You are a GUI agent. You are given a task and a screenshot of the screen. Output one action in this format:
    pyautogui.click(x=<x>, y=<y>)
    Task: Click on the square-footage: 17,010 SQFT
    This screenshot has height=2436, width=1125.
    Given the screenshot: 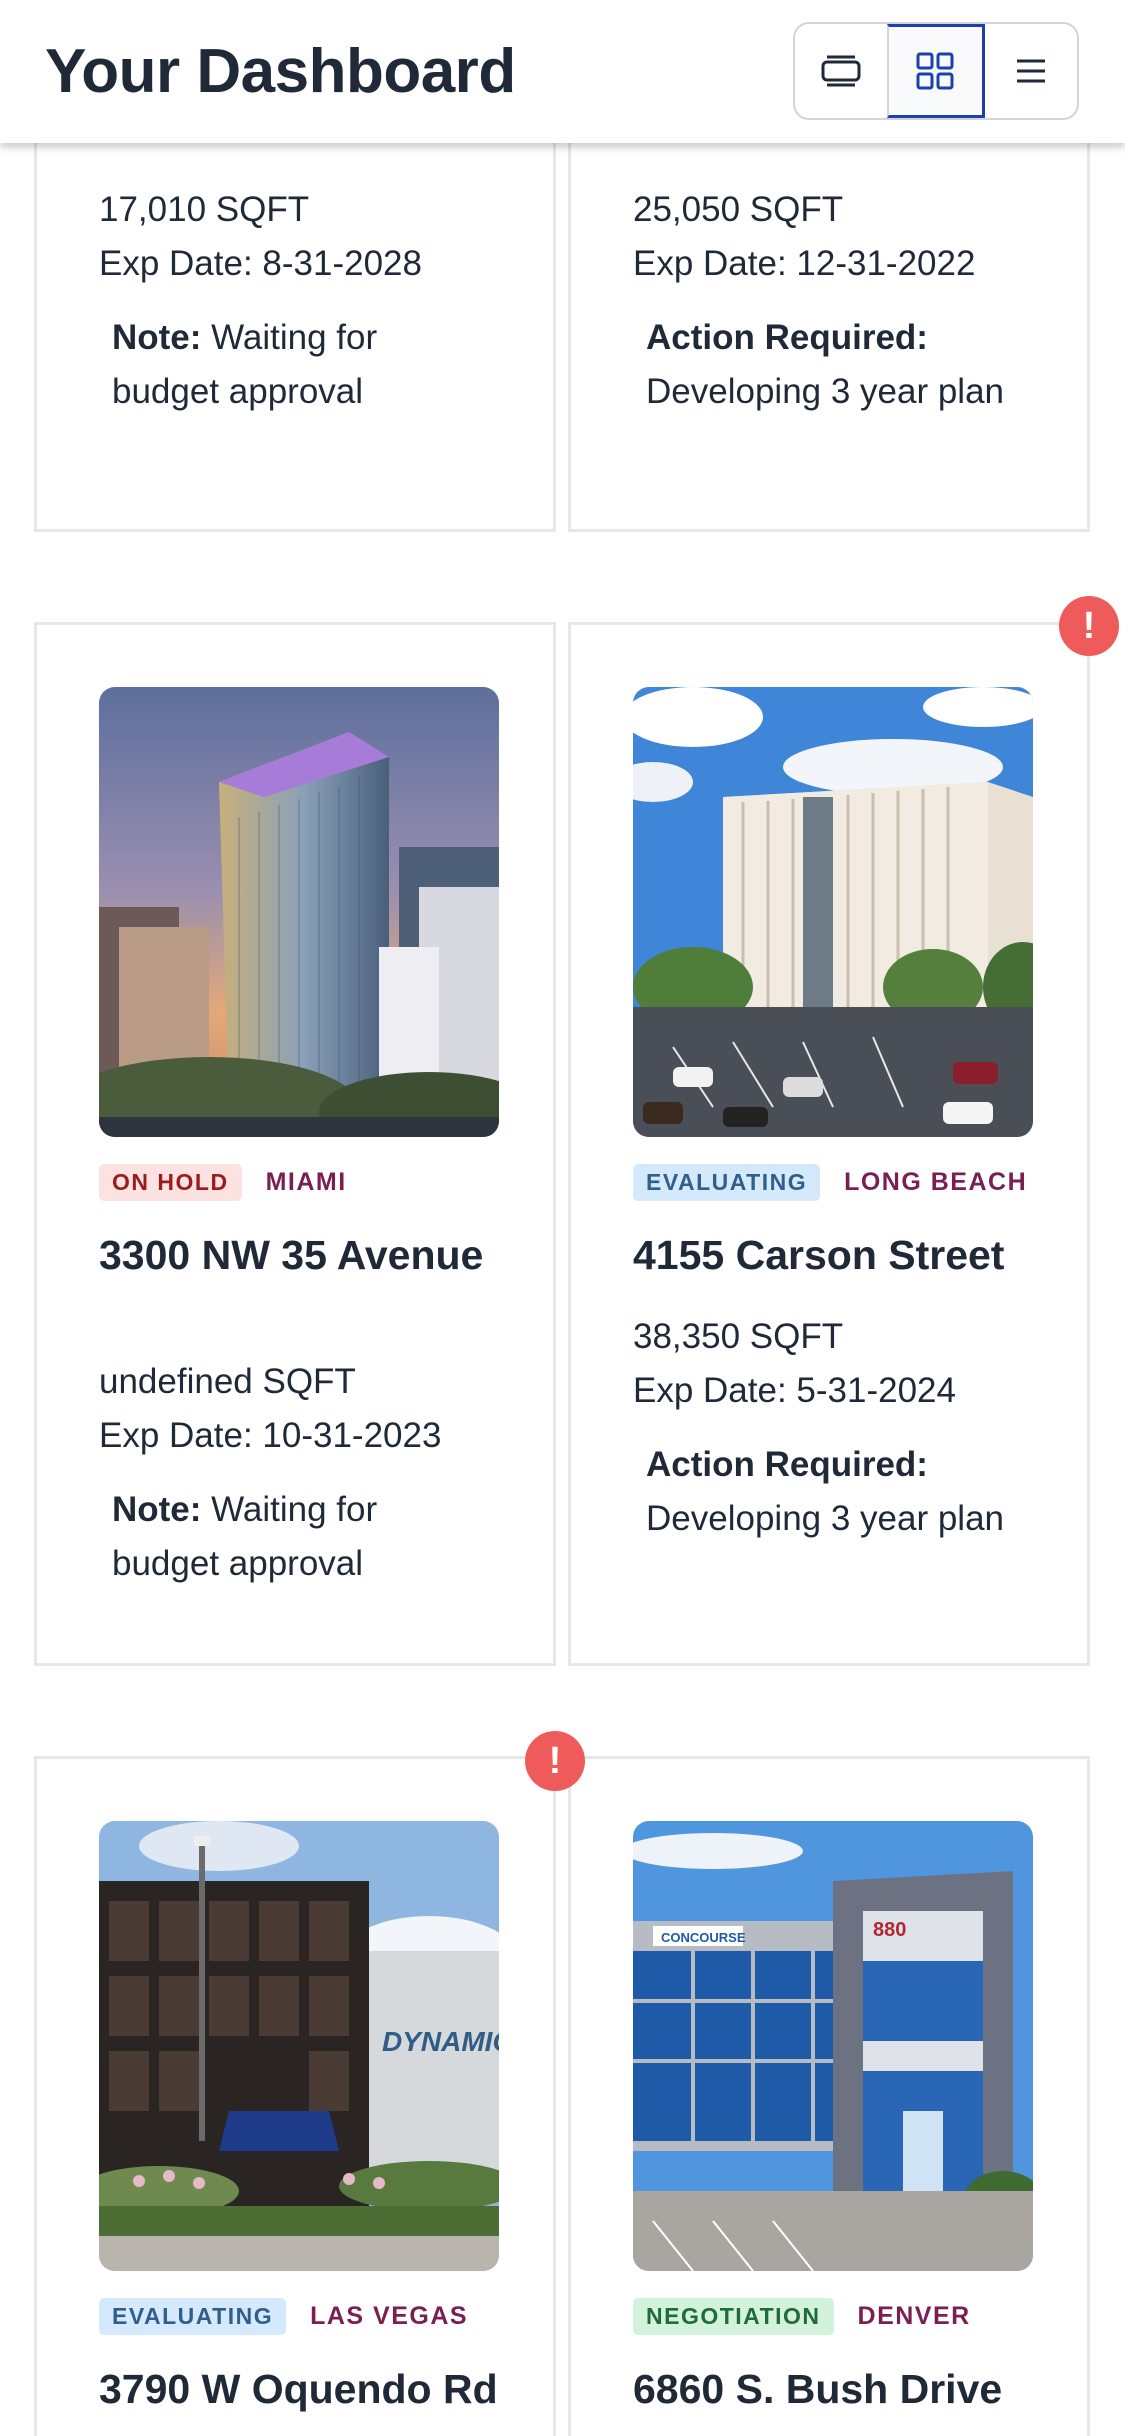 What is the action you would take?
    pyautogui.click(x=204, y=209)
    